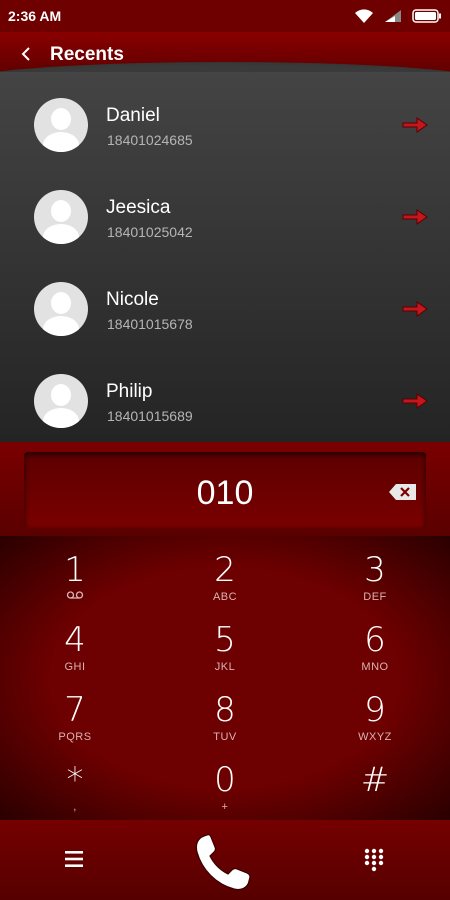 The height and width of the screenshot is (900, 450). I want to click on key-3: 3 DEF, so click(375, 577).